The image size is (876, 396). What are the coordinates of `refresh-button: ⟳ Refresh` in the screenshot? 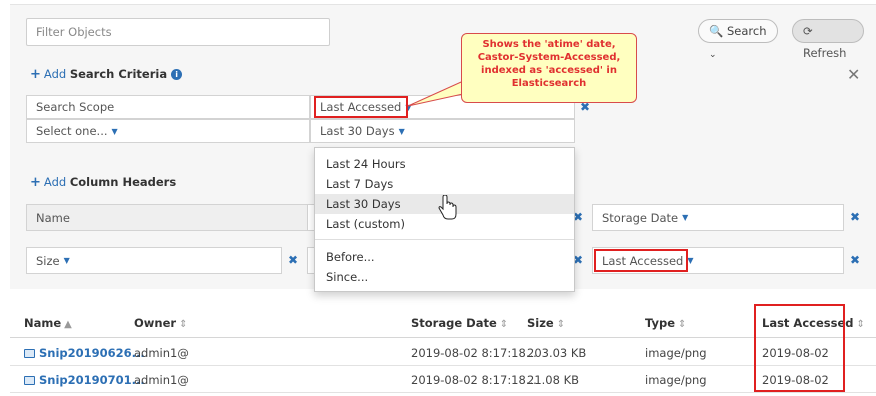 It's located at (828, 39).